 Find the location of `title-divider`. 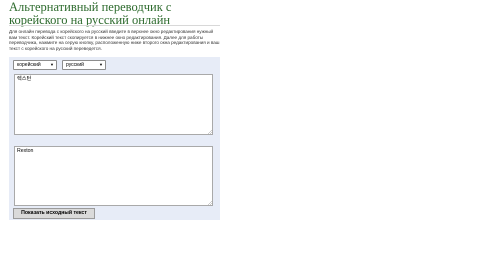

title-divider is located at coordinates (114, 25).